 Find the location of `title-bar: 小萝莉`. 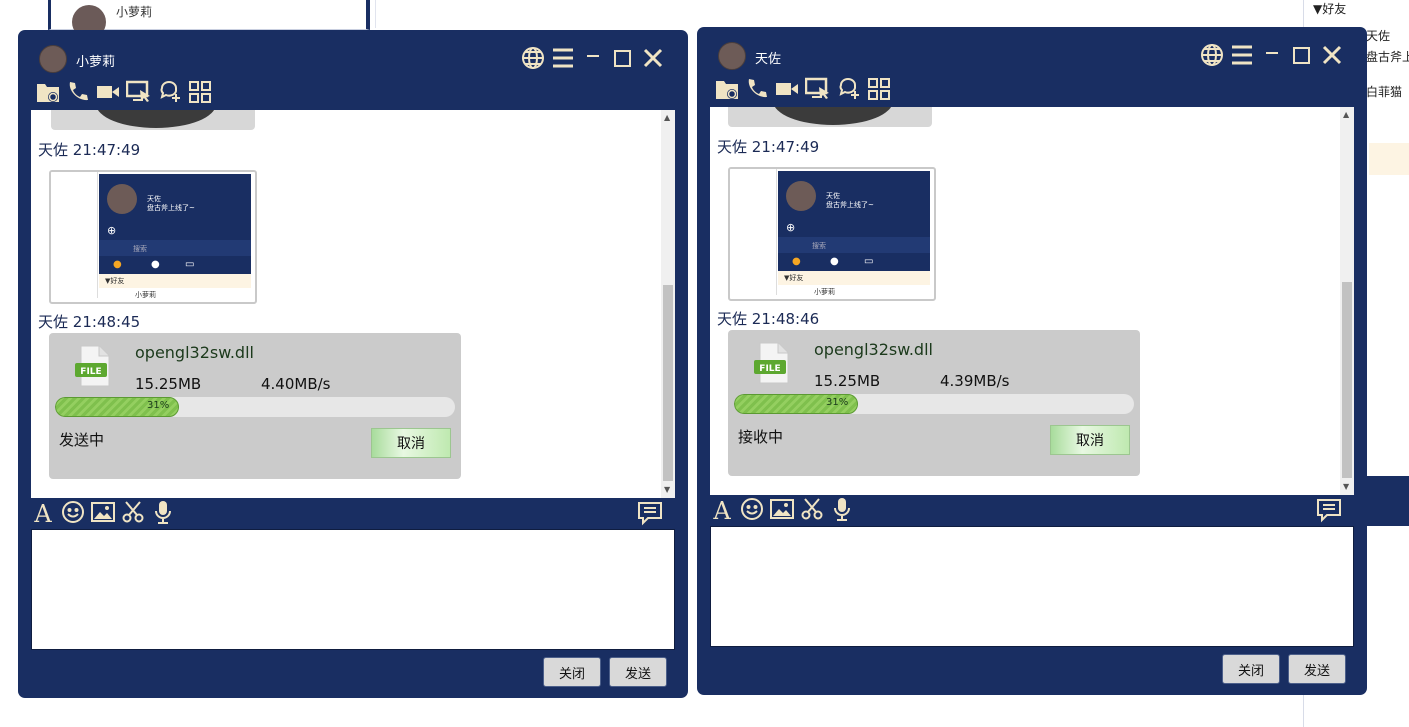

title-bar: 小萝莉 is located at coordinates (353, 56).